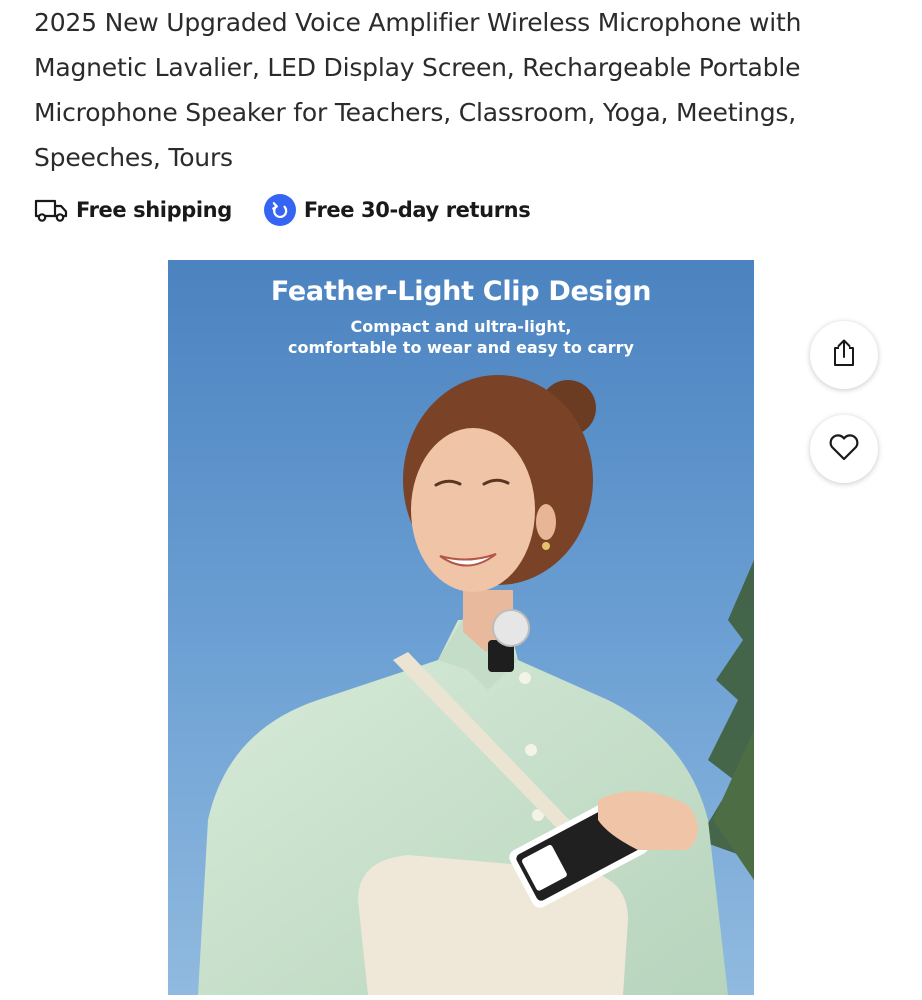  Describe the element at coordinates (461, 291) in the screenshot. I see `image-heading: Feather-Light Clip Design` at that location.